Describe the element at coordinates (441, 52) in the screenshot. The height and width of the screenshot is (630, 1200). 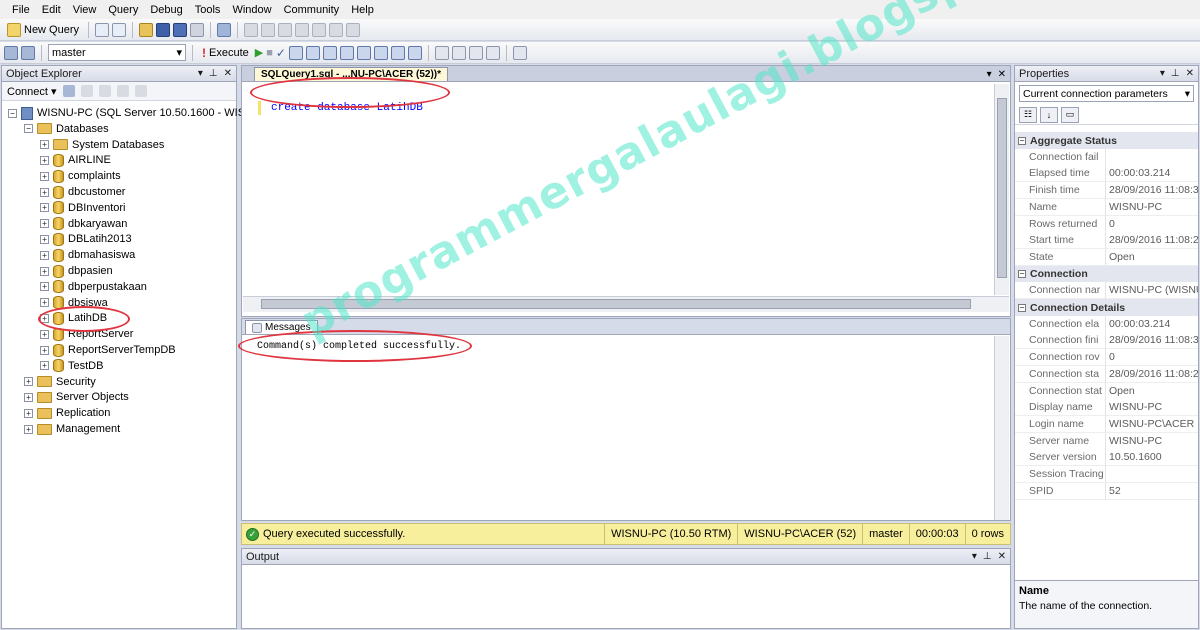
I see `comment-icon` at that location.